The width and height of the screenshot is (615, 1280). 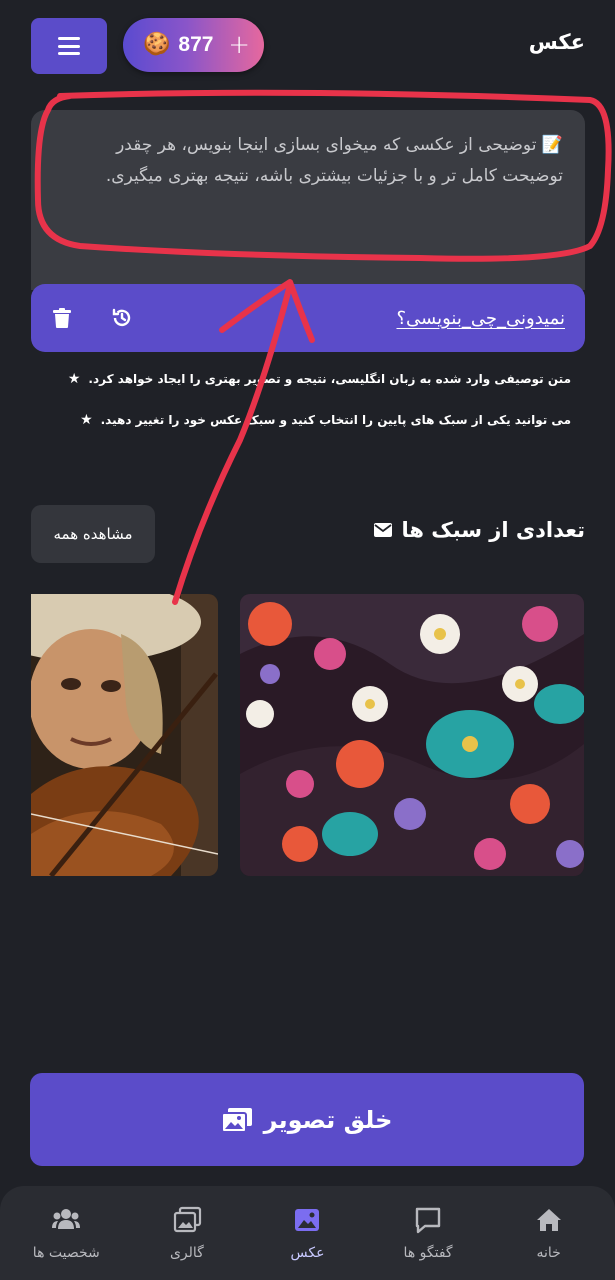 I want to click on page-title: عکس, so click(x=556, y=42).